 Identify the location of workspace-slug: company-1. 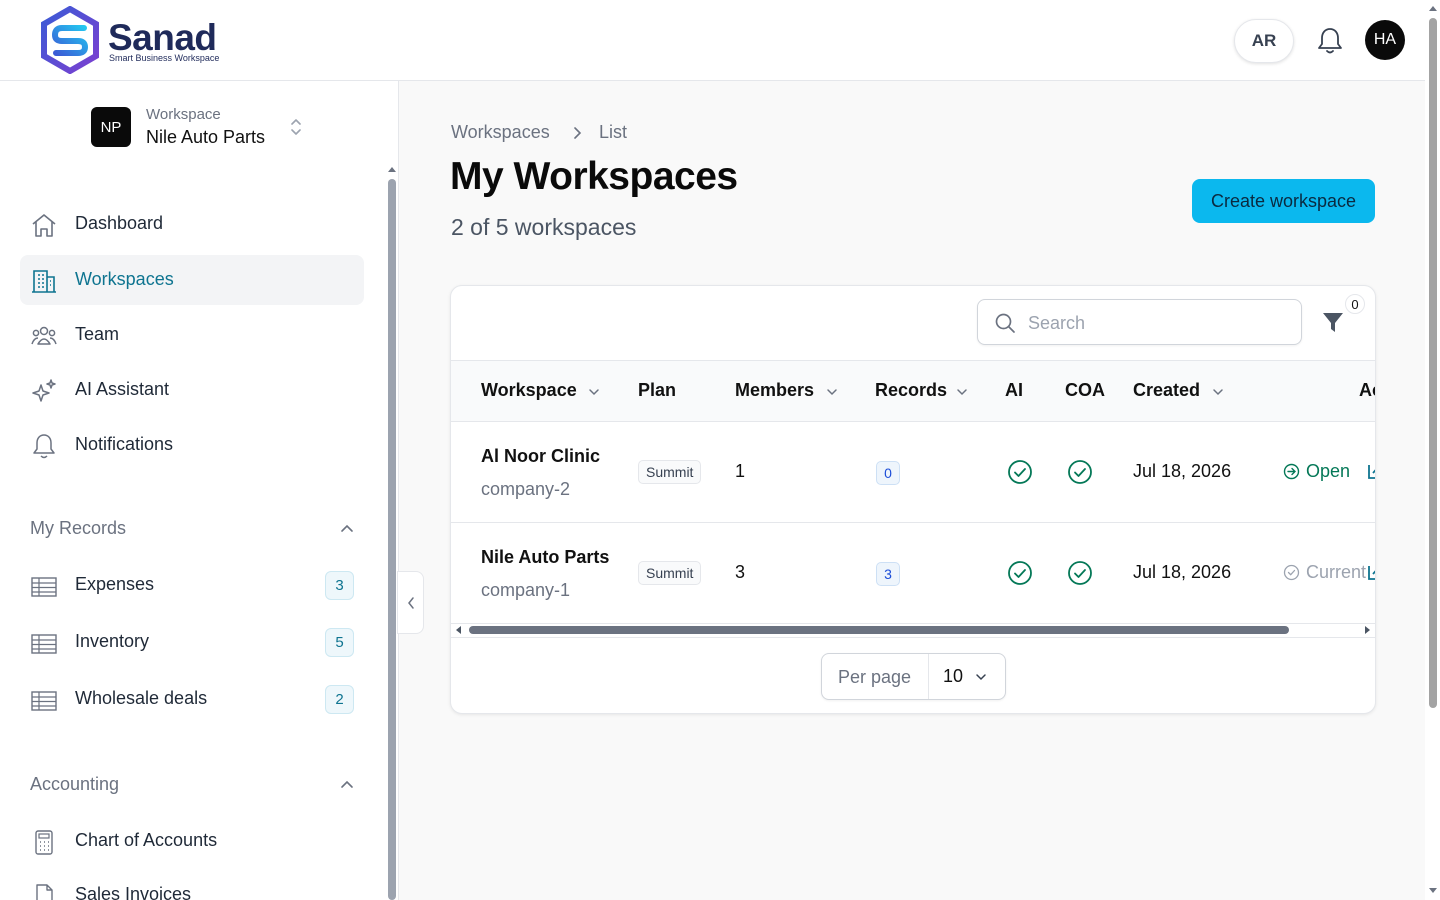
(526, 590).